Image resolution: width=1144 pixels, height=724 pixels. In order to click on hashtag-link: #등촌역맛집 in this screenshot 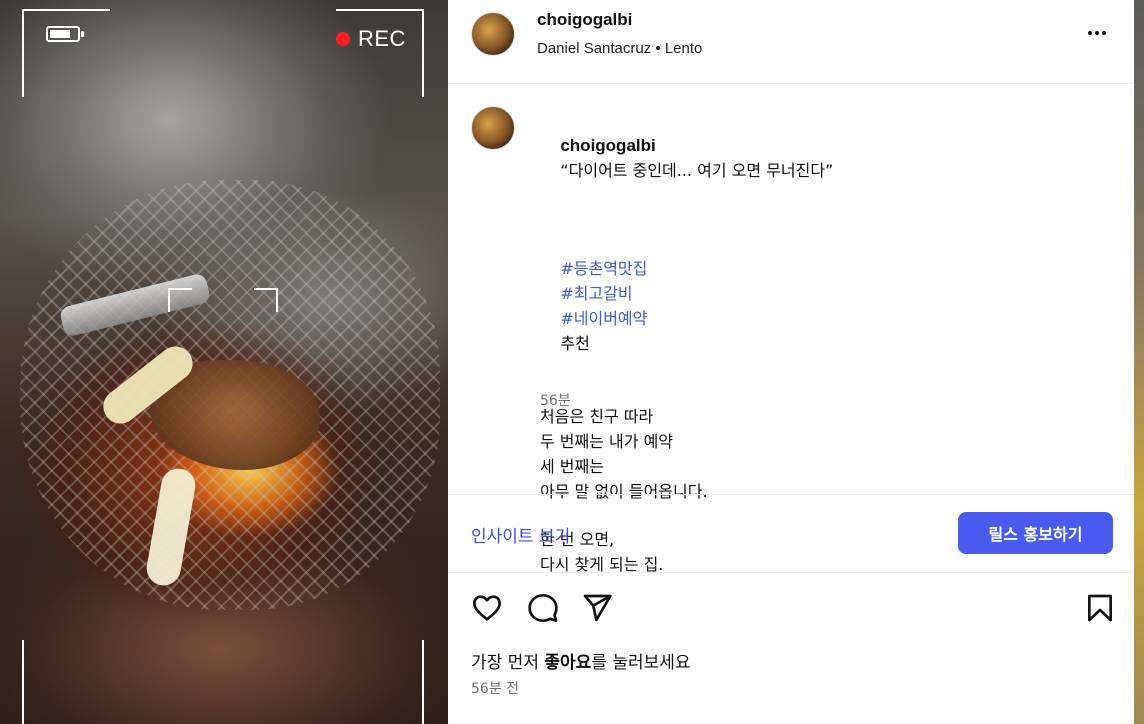, I will do `click(603, 268)`.